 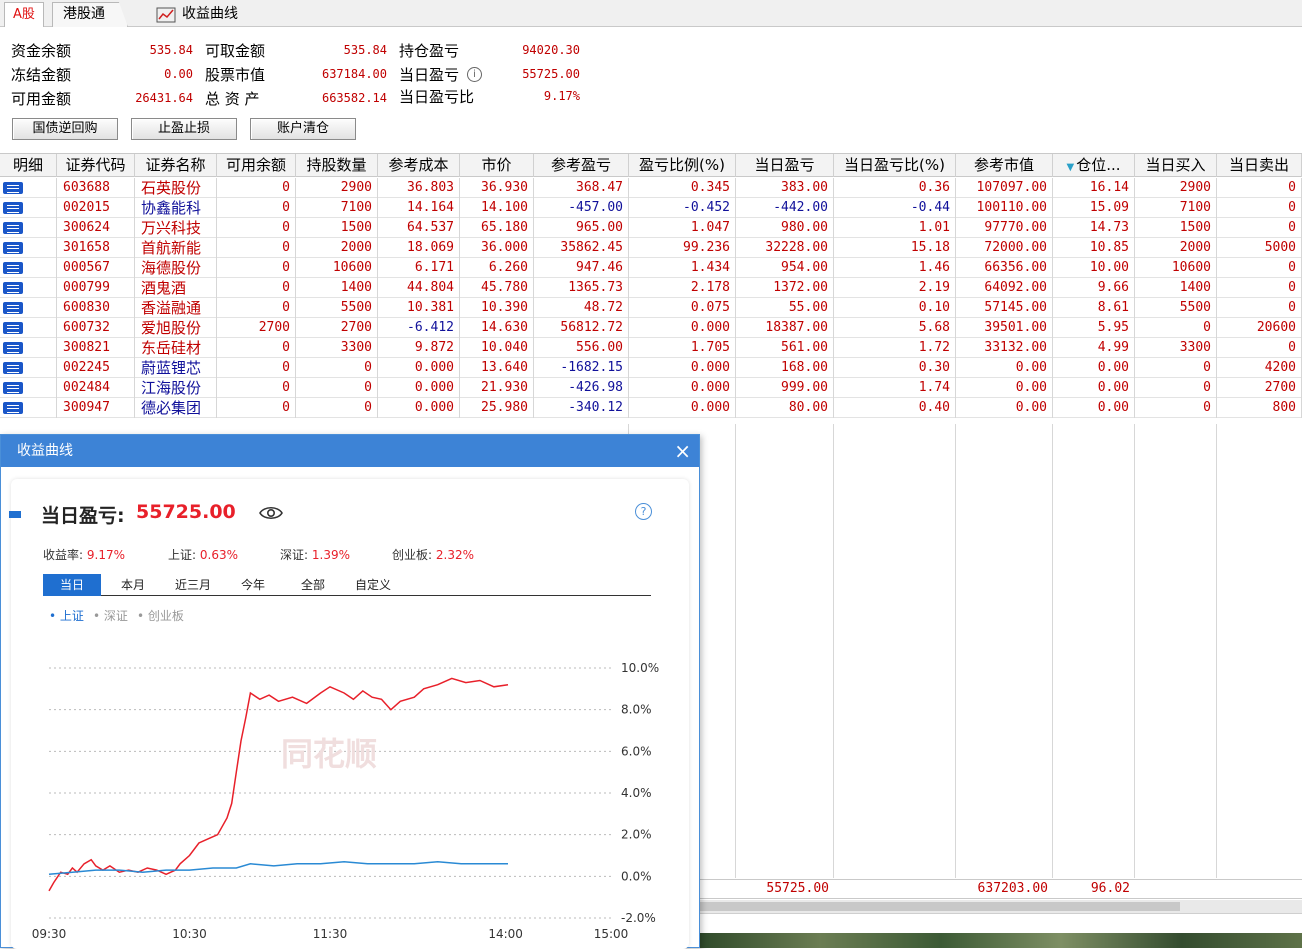 I want to click on table-cell: 5500, so click(x=1176, y=308).